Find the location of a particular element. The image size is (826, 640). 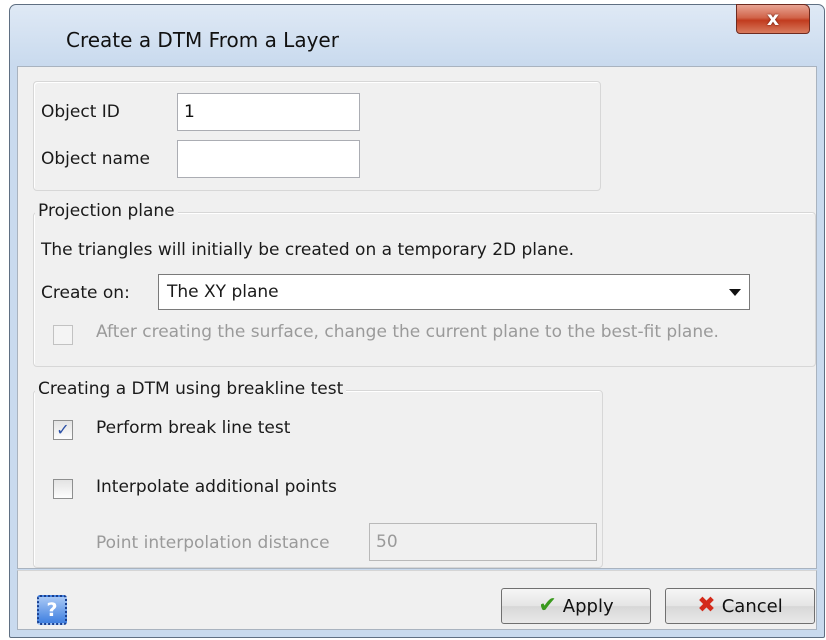

close-button: x is located at coordinates (773, 19).